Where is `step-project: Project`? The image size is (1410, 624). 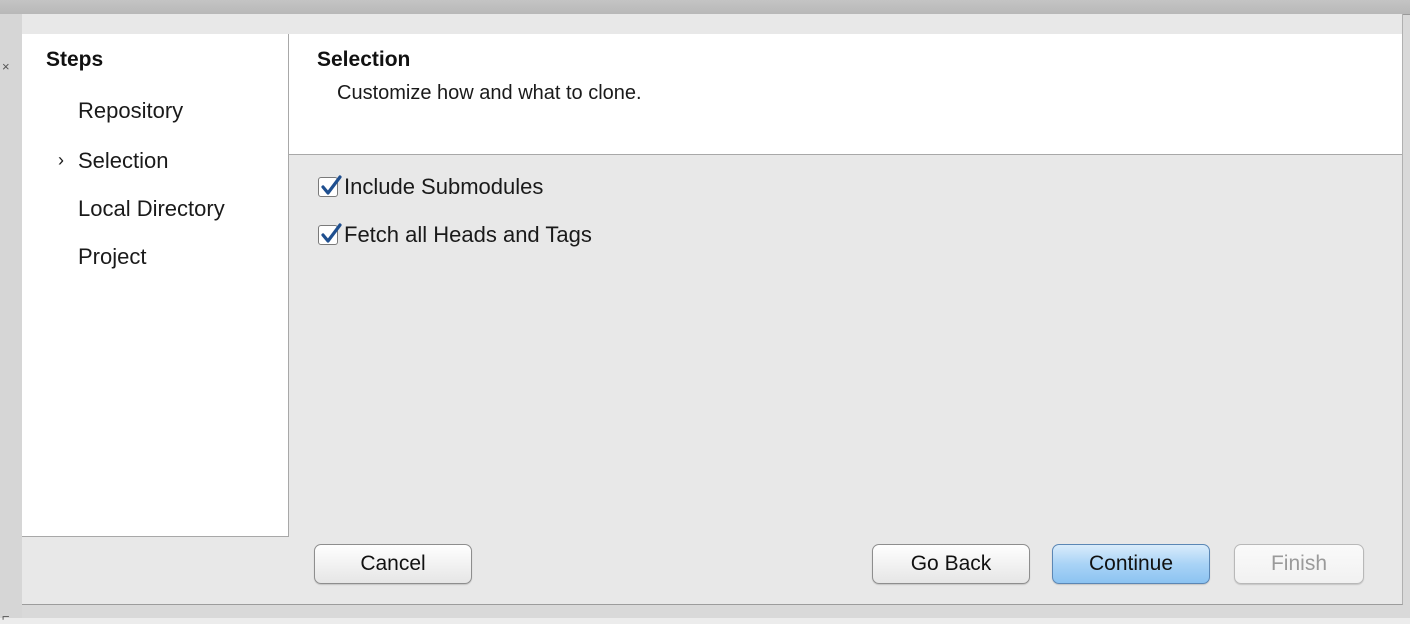 step-project: Project is located at coordinates (112, 256).